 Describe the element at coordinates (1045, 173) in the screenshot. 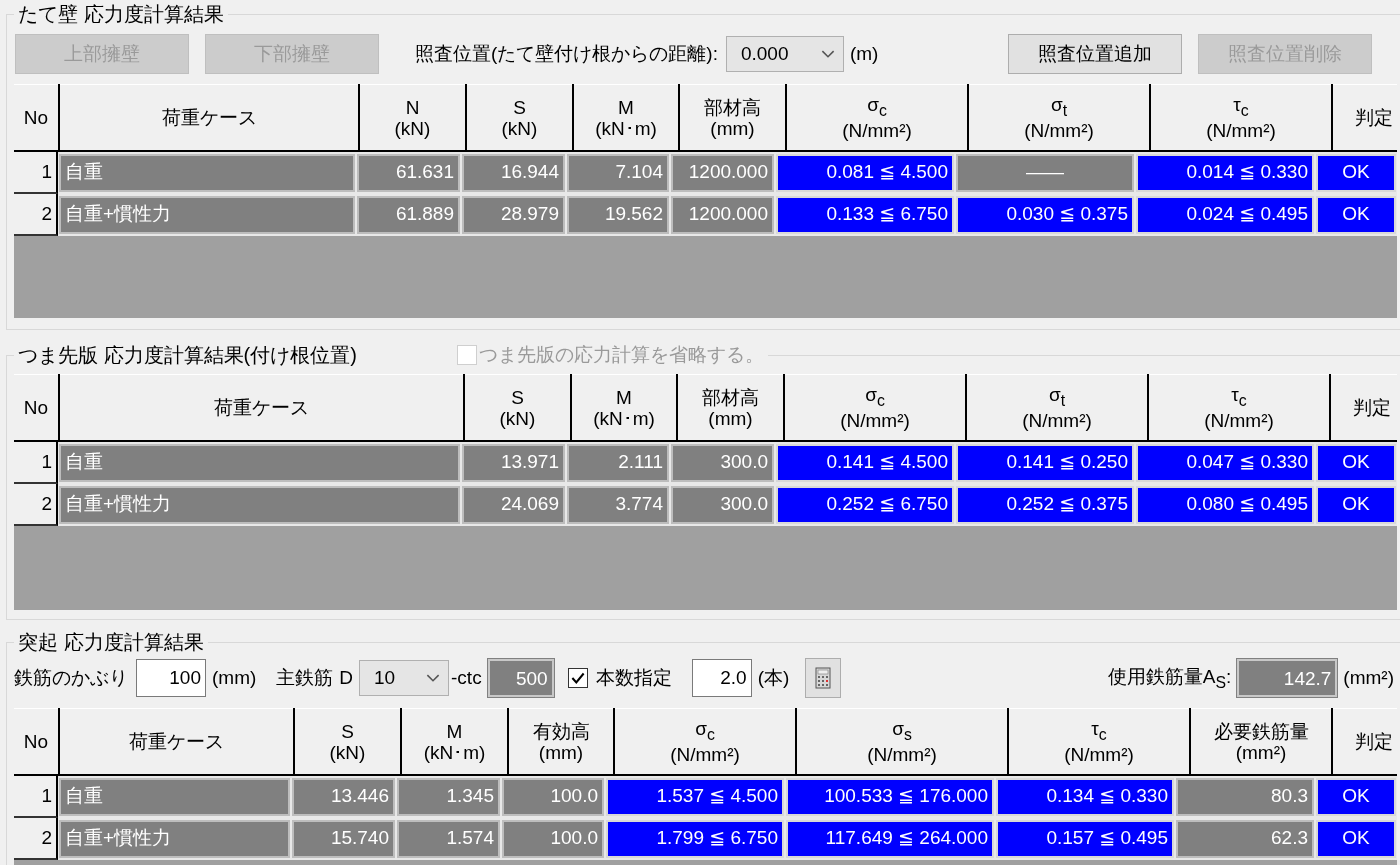

I see `table-cell: ——` at that location.